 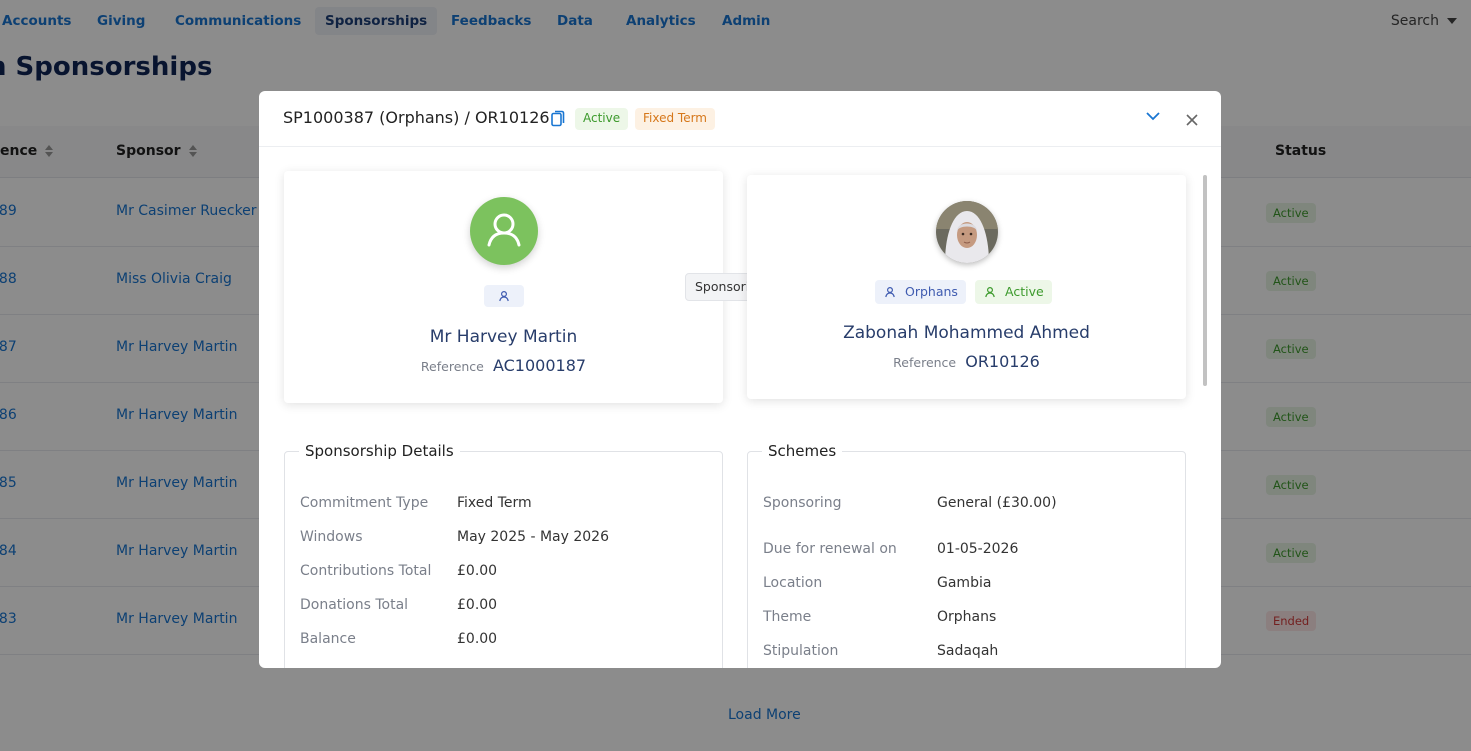 I want to click on copy-icon, so click(x=558, y=118).